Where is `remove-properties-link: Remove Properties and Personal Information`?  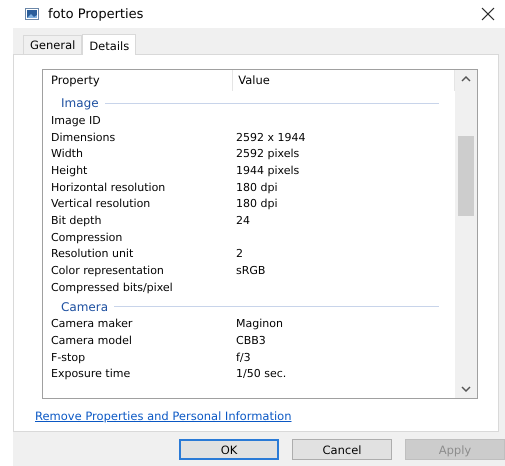 remove-properties-link: Remove Properties and Personal Information is located at coordinates (163, 416).